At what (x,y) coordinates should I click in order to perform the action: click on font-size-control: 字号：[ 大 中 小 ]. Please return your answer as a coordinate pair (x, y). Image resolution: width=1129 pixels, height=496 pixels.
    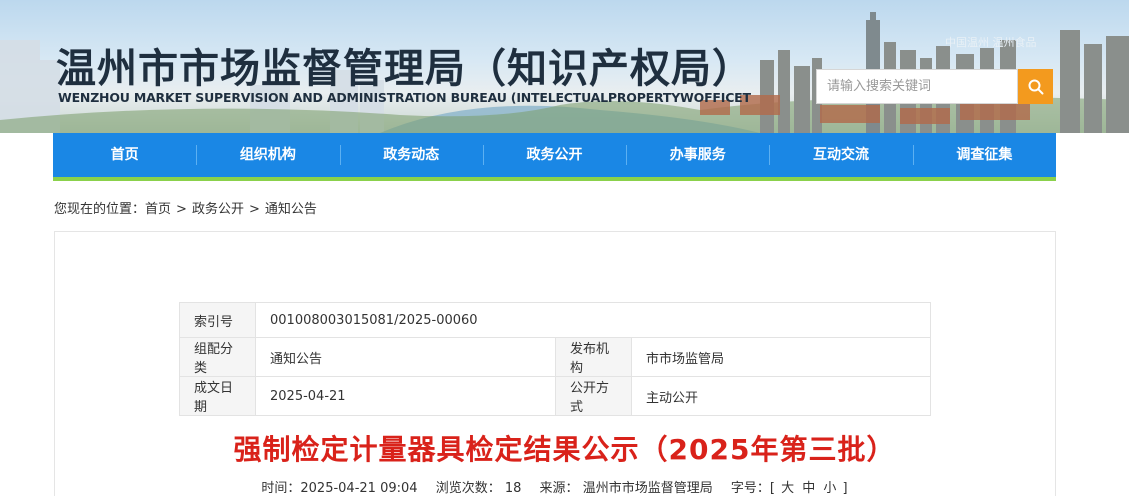
    Looking at the image, I should click on (789, 488).